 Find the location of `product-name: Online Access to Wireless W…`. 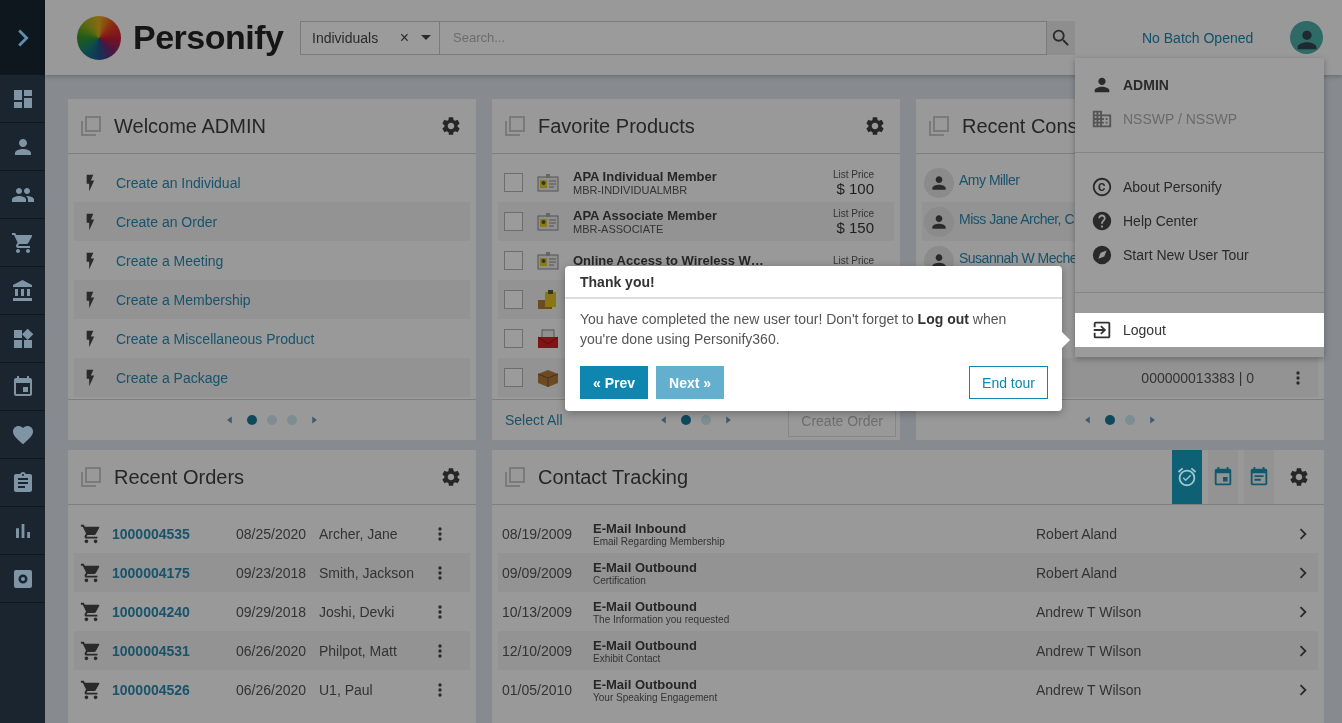

product-name: Online Access to Wireless W… is located at coordinates (703, 260).